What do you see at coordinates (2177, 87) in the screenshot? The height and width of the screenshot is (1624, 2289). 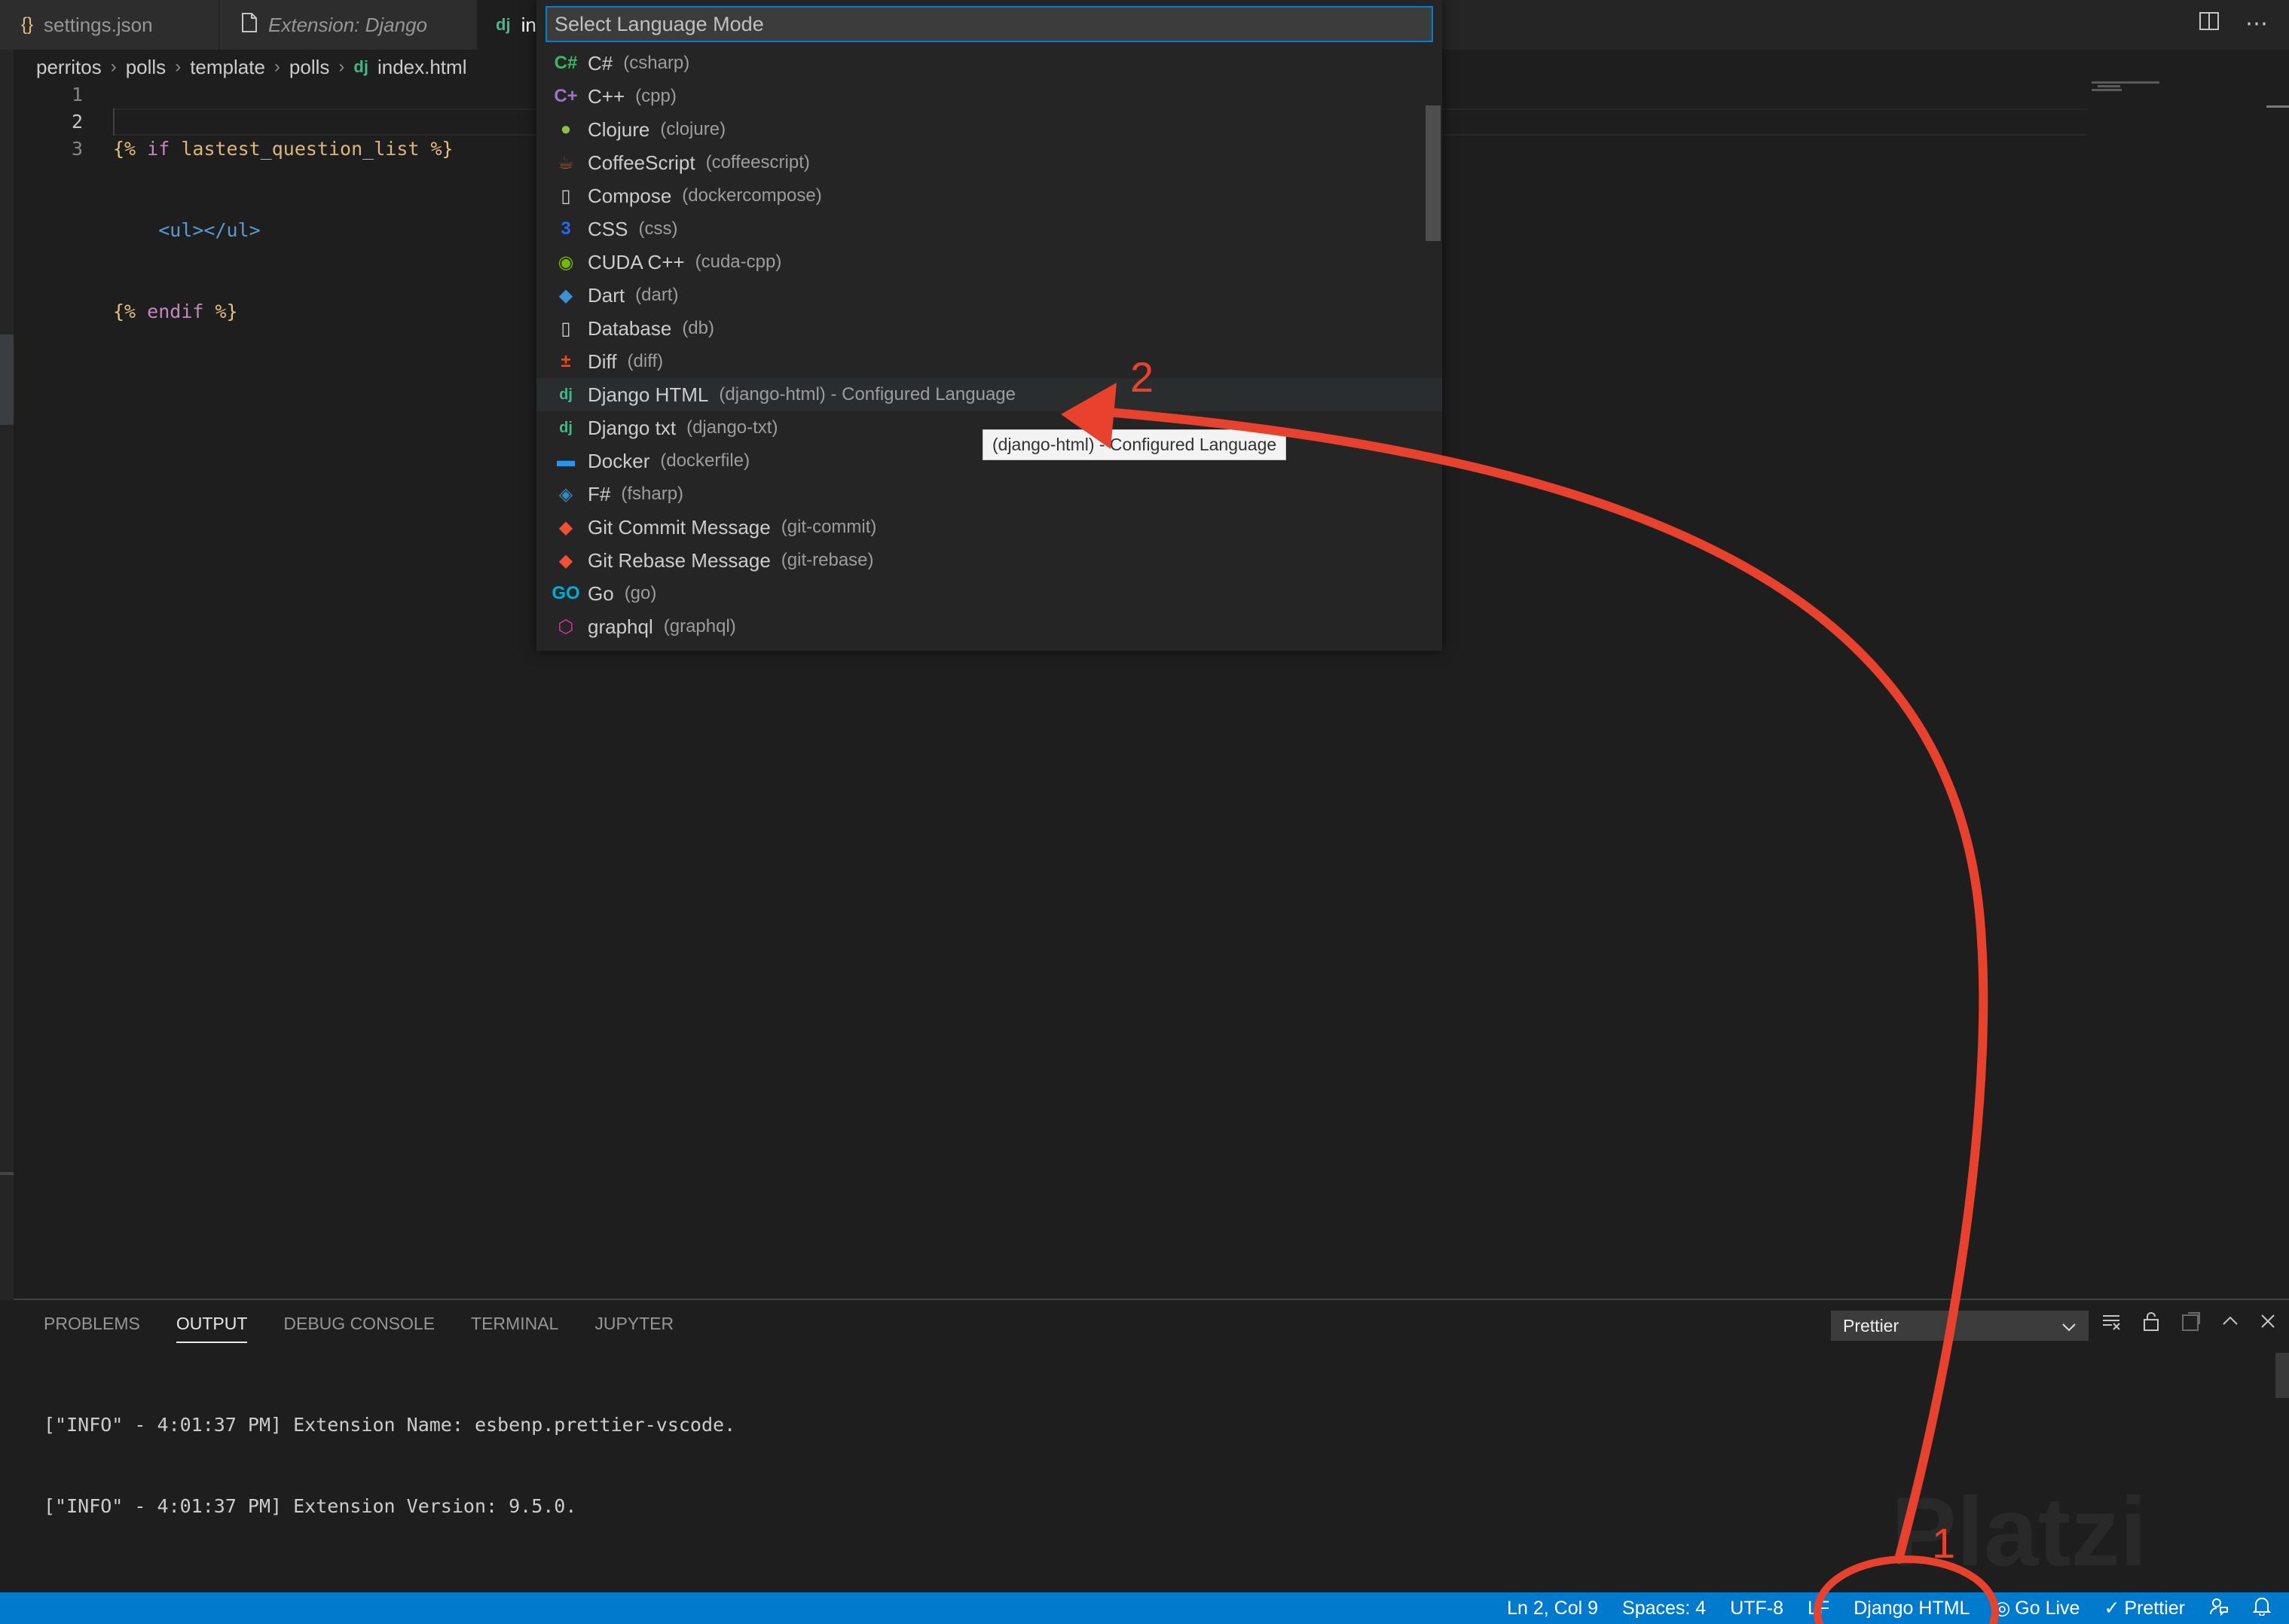 I see `minimap` at bounding box center [2177, 87].